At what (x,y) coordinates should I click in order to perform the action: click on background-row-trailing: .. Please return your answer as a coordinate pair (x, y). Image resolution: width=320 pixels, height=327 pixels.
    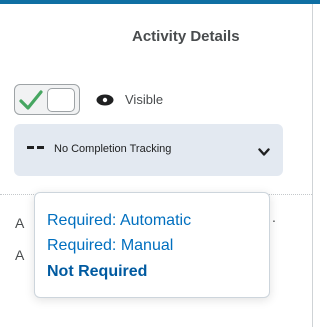
    Looking at the image, I should click on (274, 217).